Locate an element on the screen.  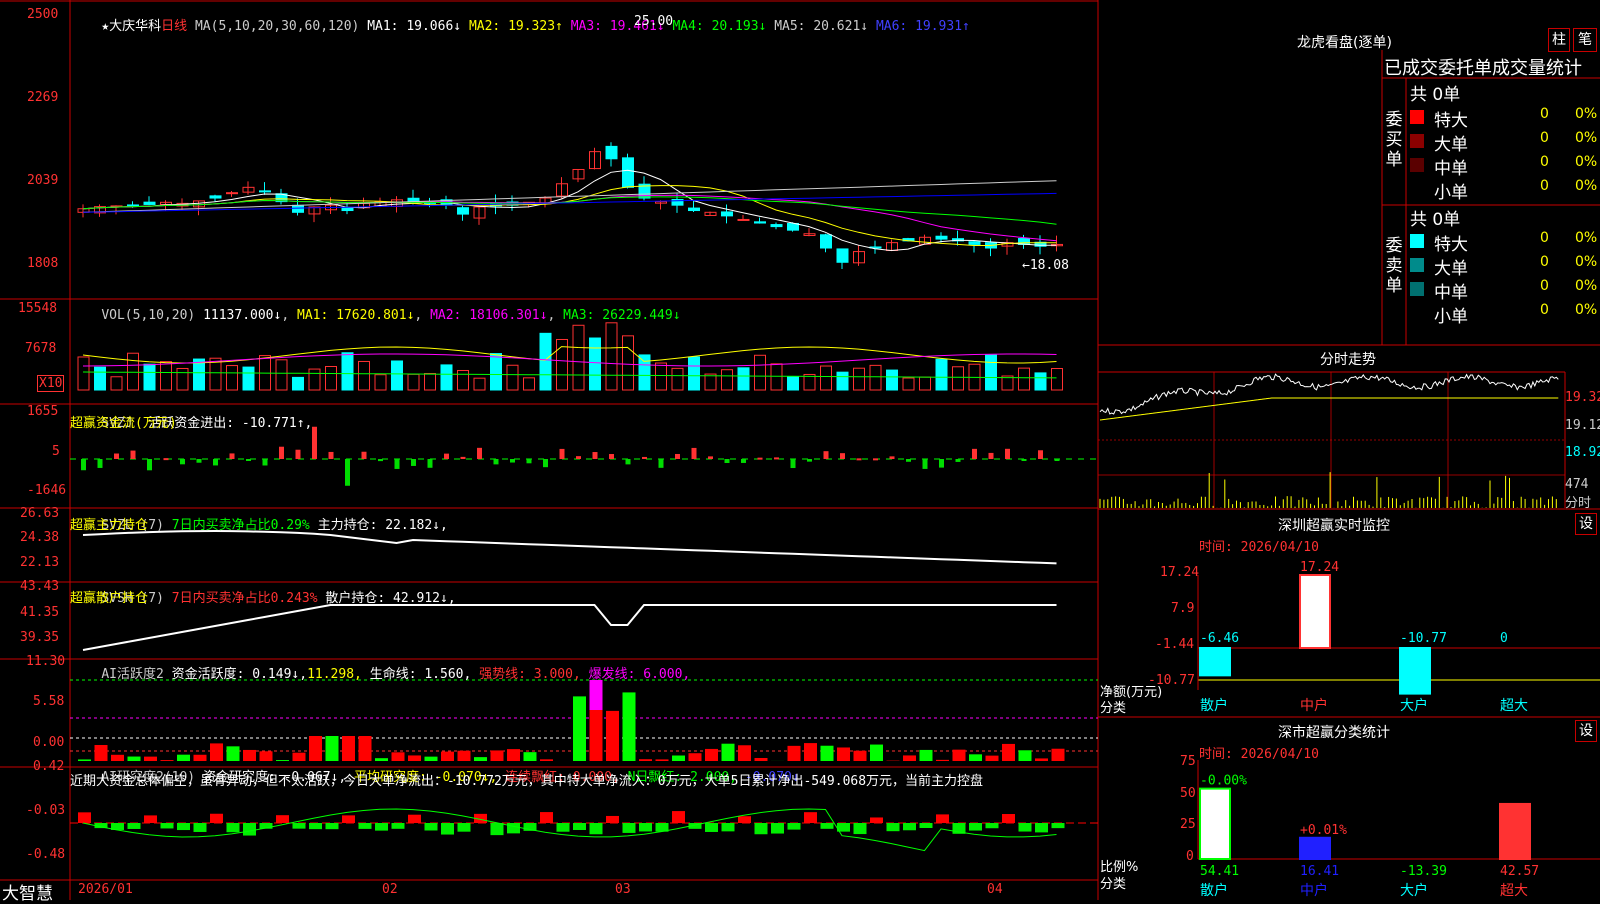
monitor-value: 0 is located at coordinates (1504, 638).